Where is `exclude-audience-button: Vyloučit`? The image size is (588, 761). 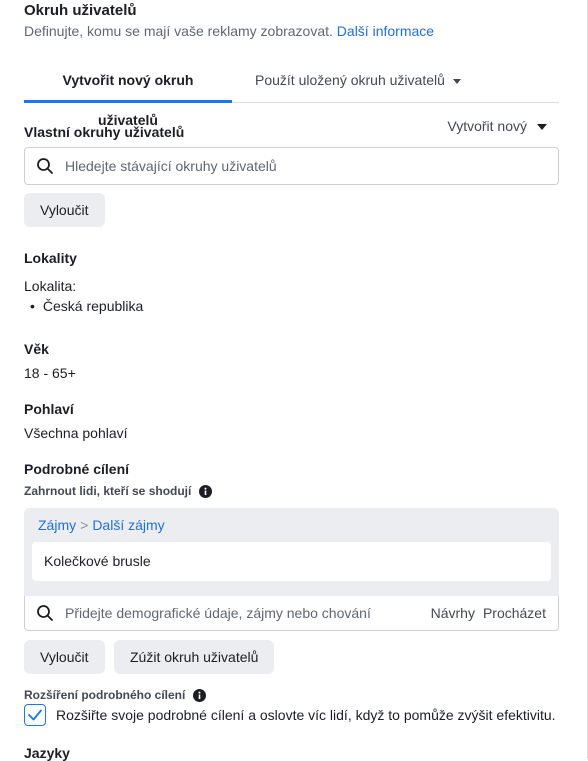 exclude-audience-button: Vyloučit is located at coordinates (64, 210).